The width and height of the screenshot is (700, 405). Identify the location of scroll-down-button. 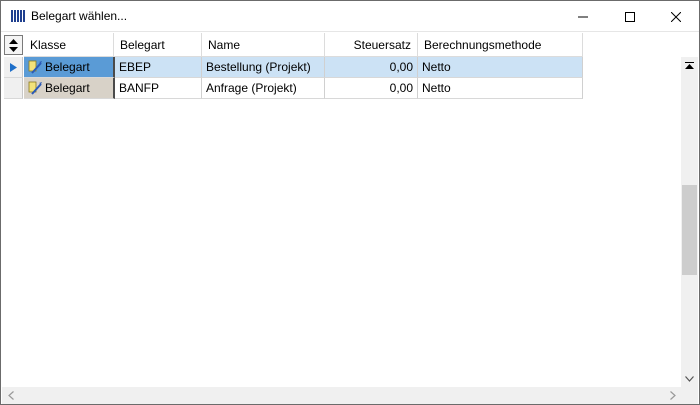
(689, 378).